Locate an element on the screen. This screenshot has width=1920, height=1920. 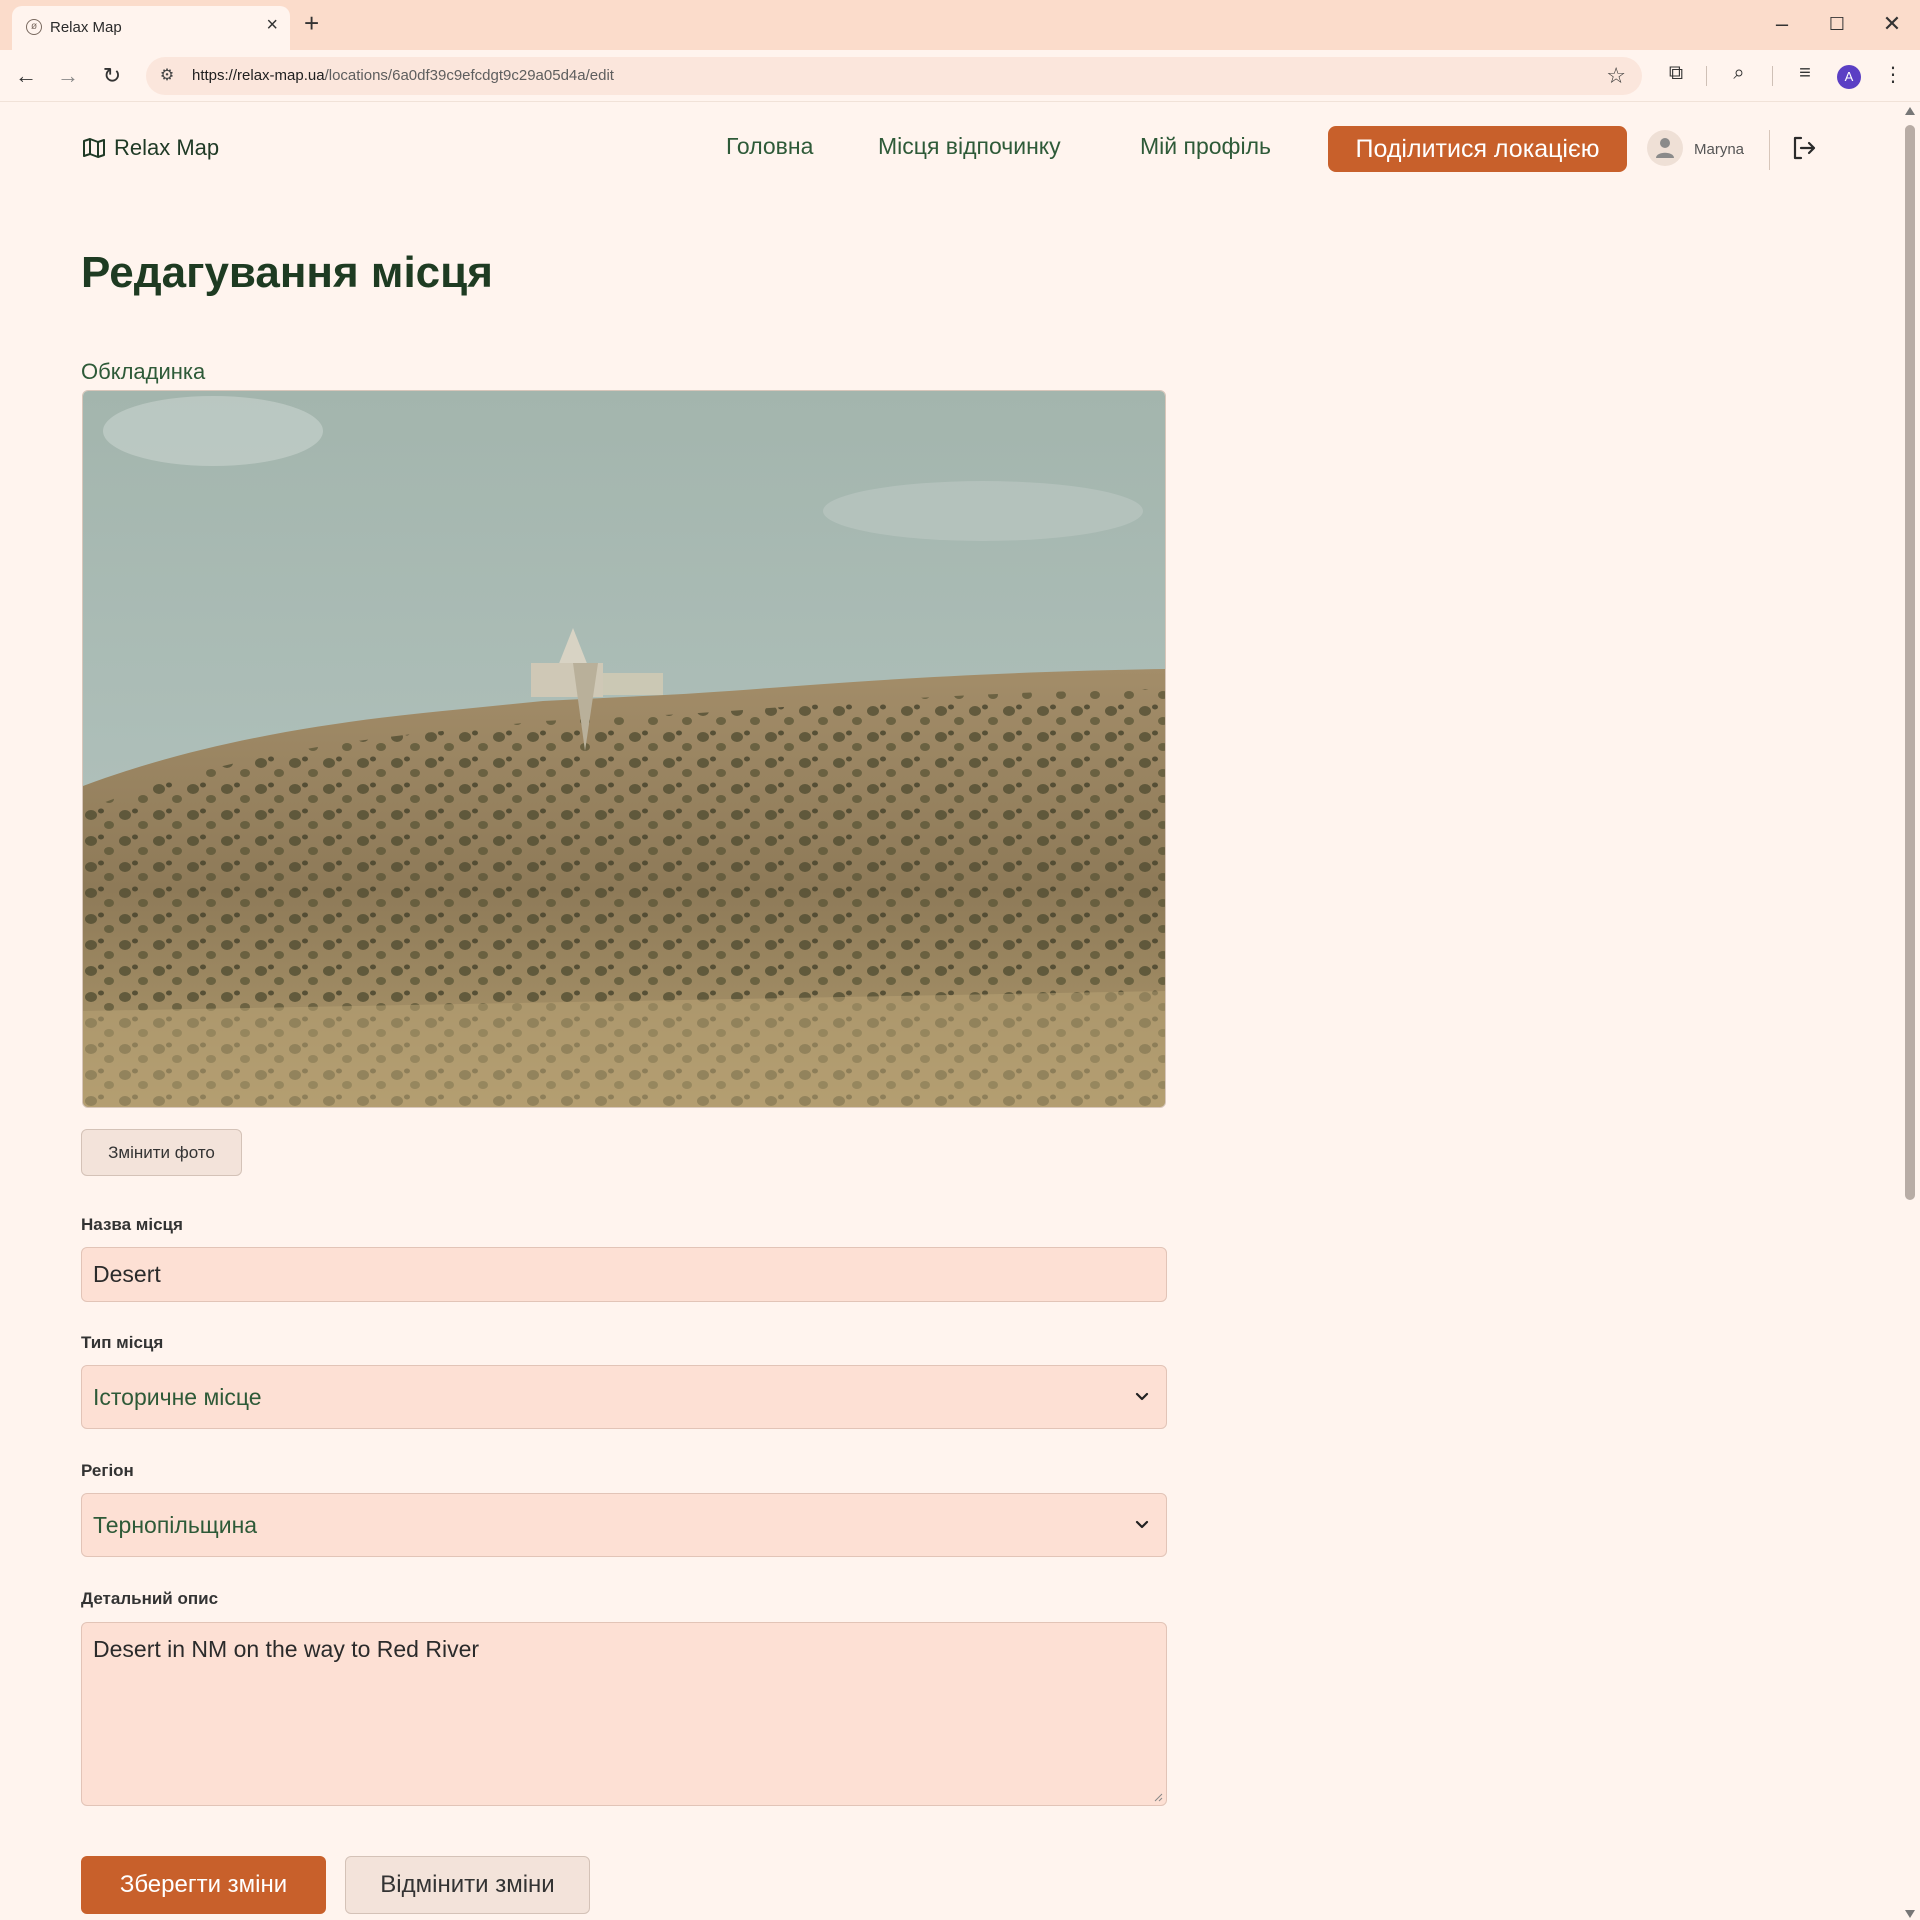
back-icon: ← is located at coordinates (26, 76).